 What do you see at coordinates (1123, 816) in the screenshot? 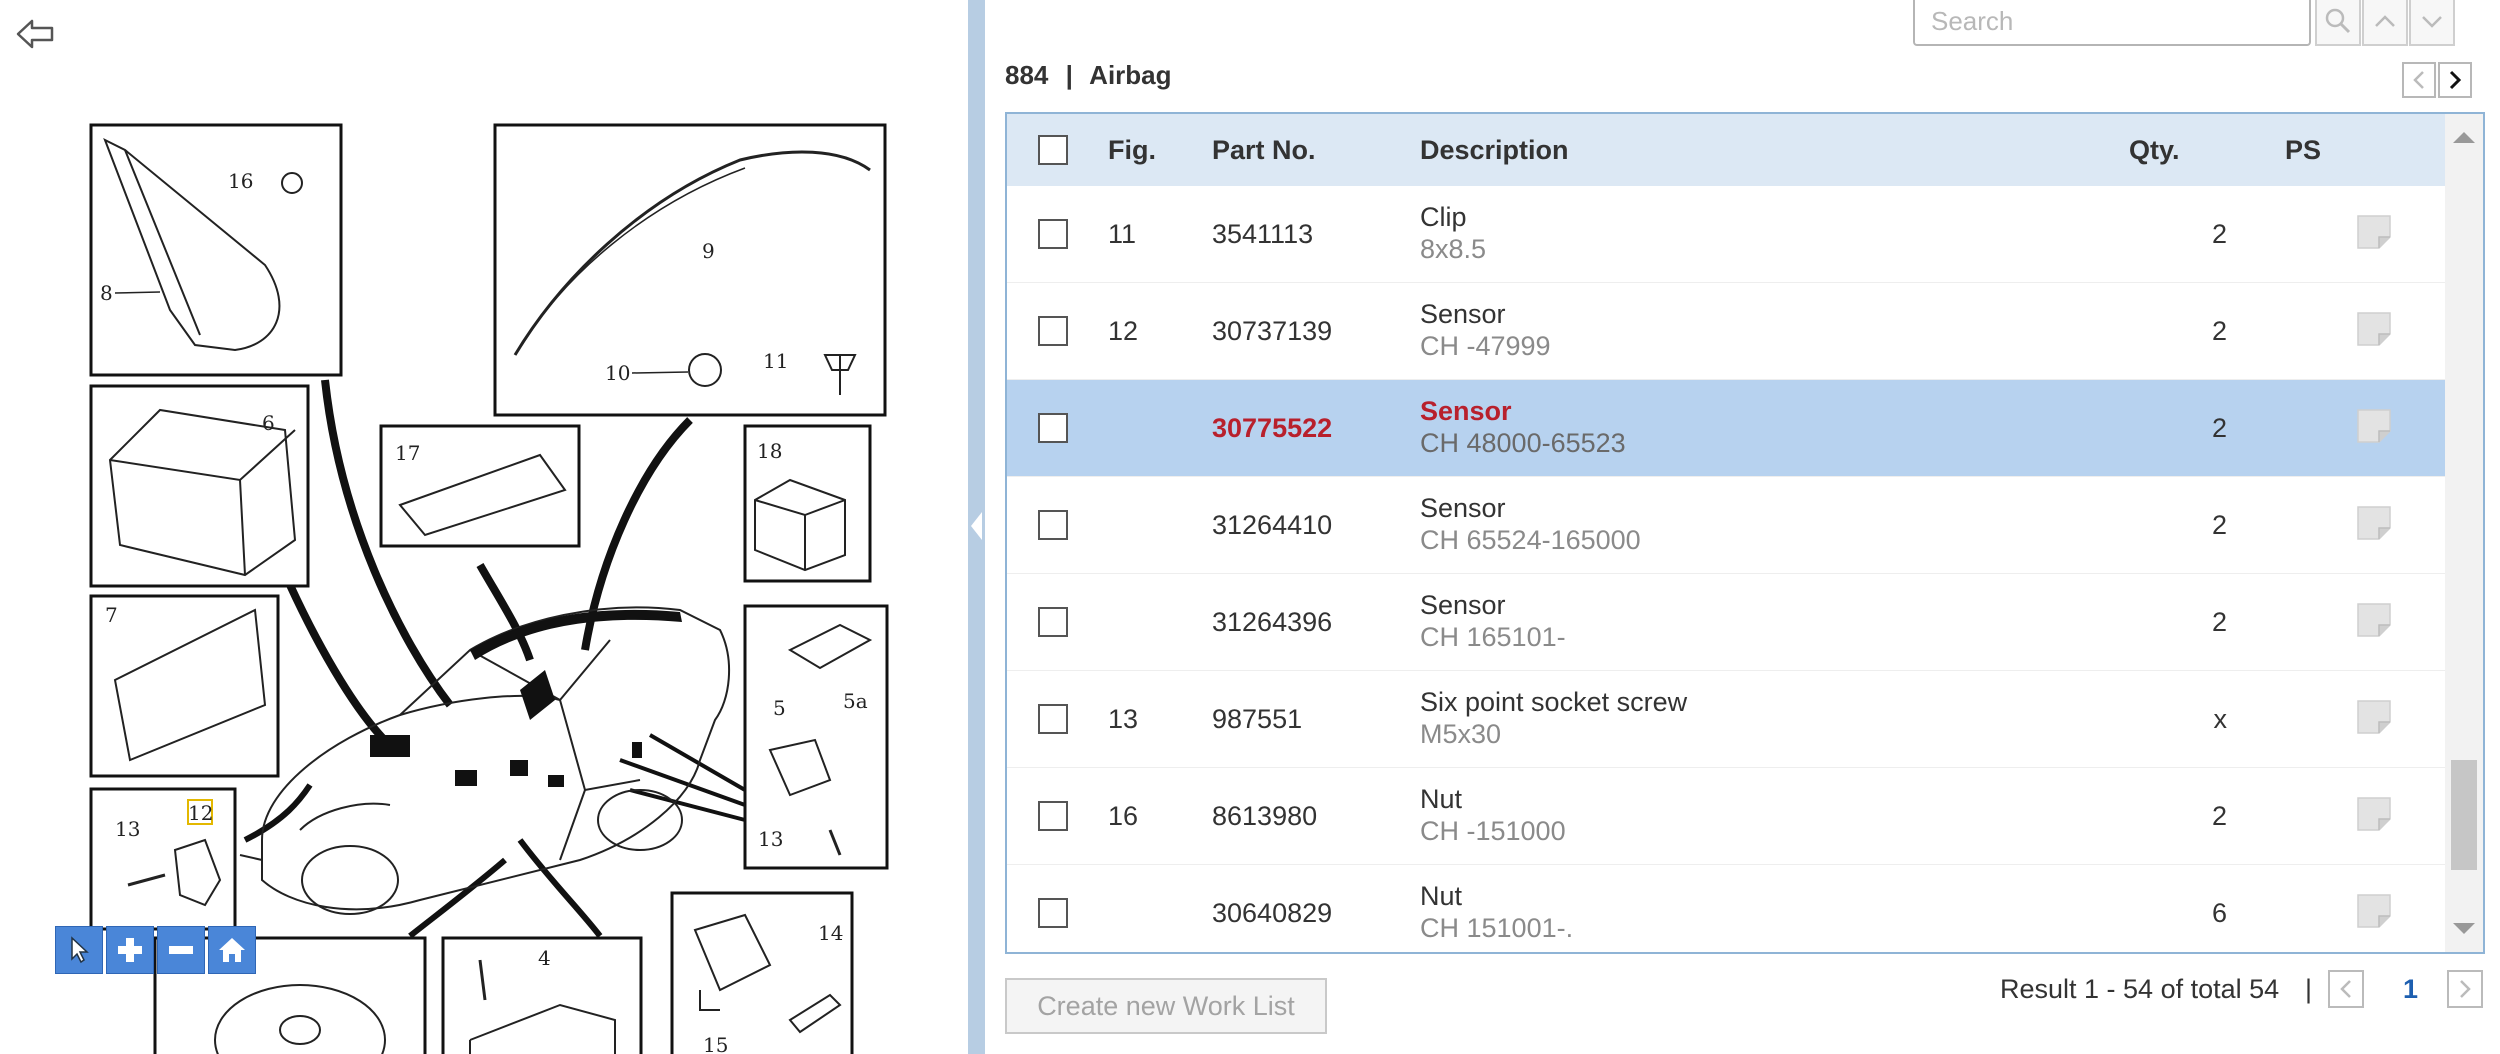
I see `row-fig: 16` at bounding box center [1123, 816].